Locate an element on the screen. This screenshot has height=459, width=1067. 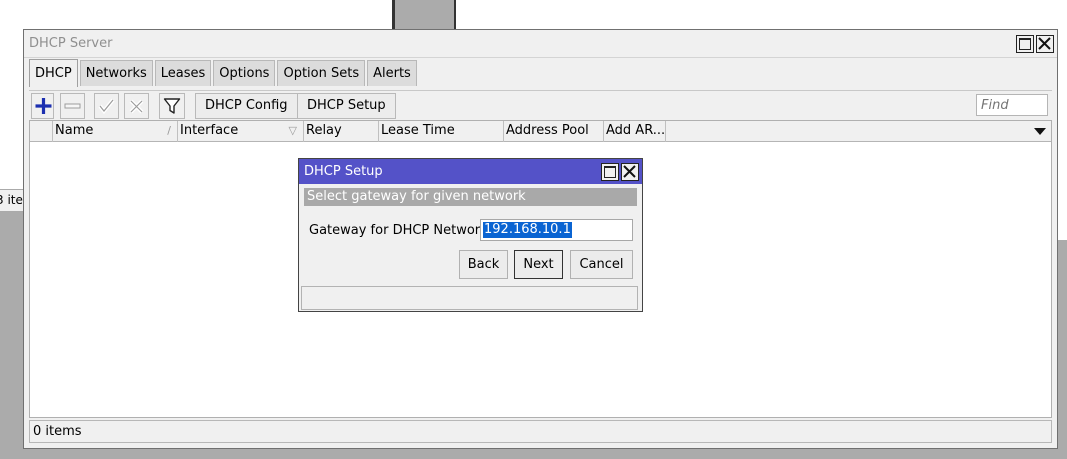
maximize-button is located at coordinates (1025, 44).